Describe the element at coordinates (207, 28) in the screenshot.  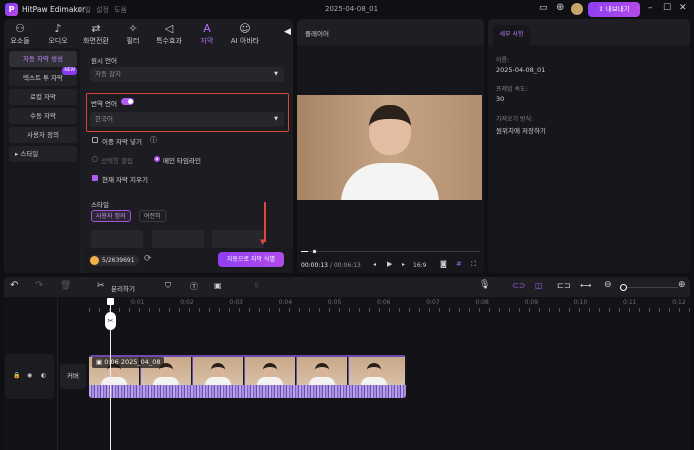
I see `subtitle-icon: A` at that location.